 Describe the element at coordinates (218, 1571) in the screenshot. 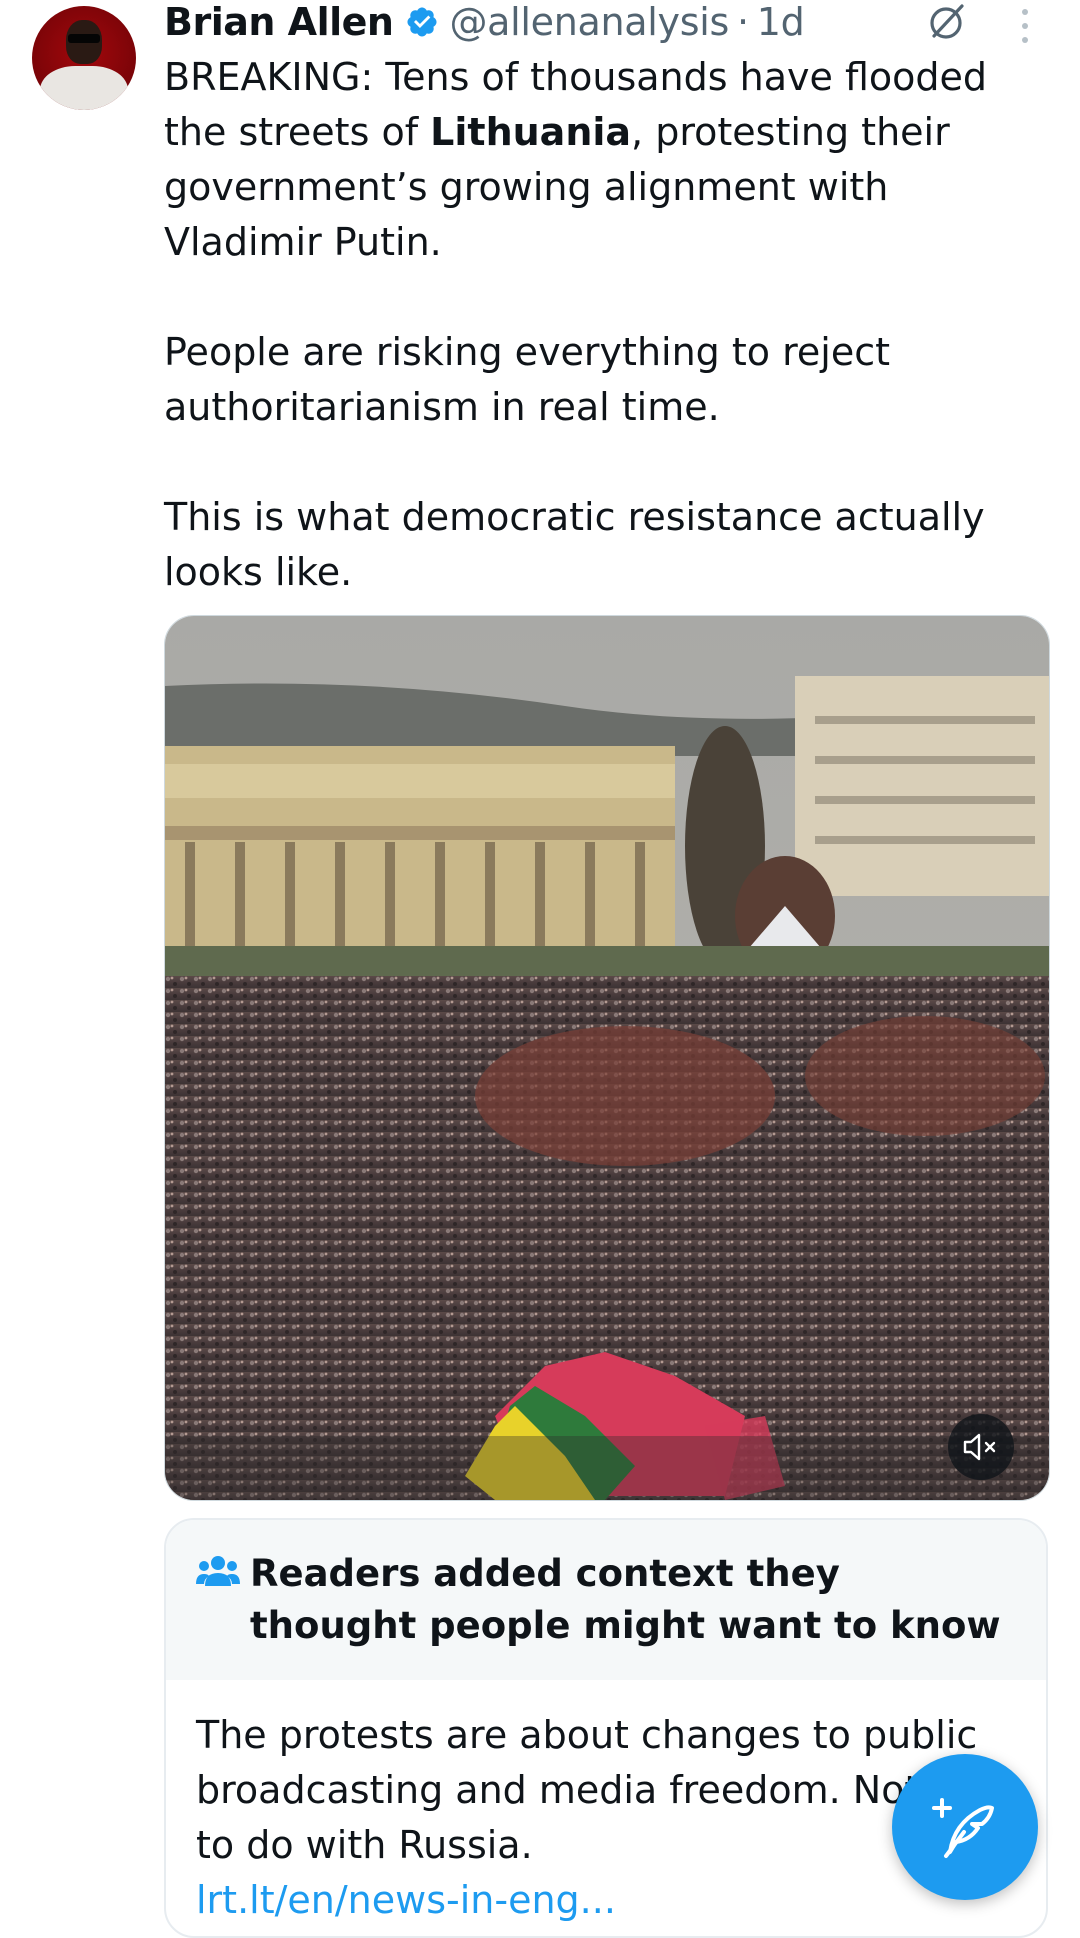

I see `people-icon` at that location.